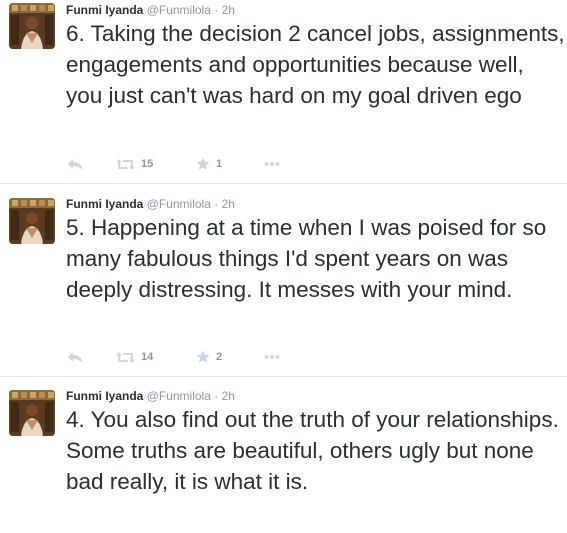 The image size is (567, 533). Describe the element at coordinates (147, 357) in the screenshot. I see `retweet-count: 14` at that location.